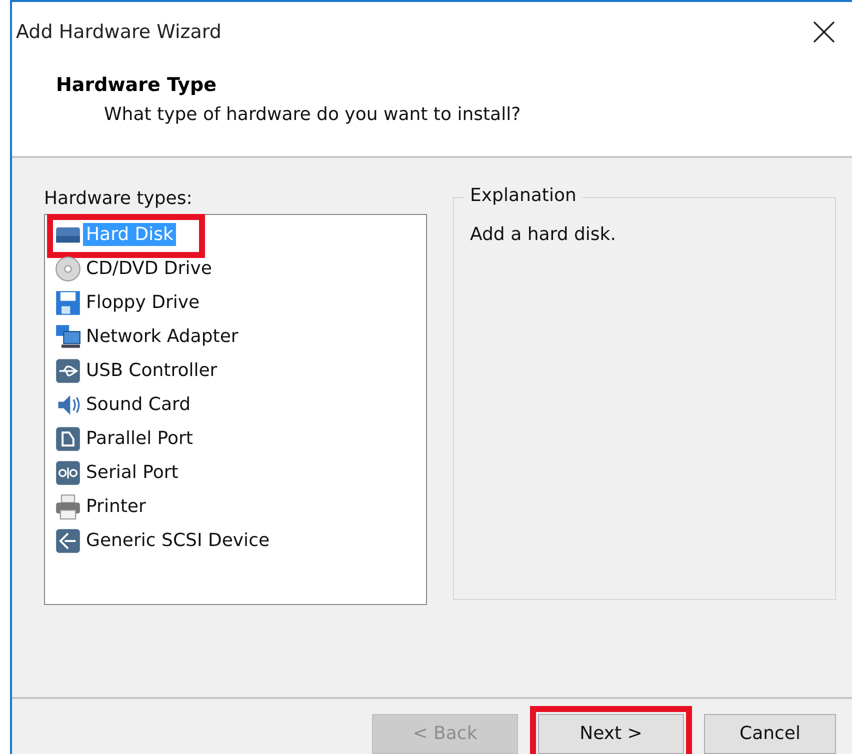 The height and width of the screenshot is (754, 854). What do you see at coordinates (313, 115) in the screenshot?
I see `page-subtitle: What type of hardware do you want to install?` at bounding box center [313, 115].